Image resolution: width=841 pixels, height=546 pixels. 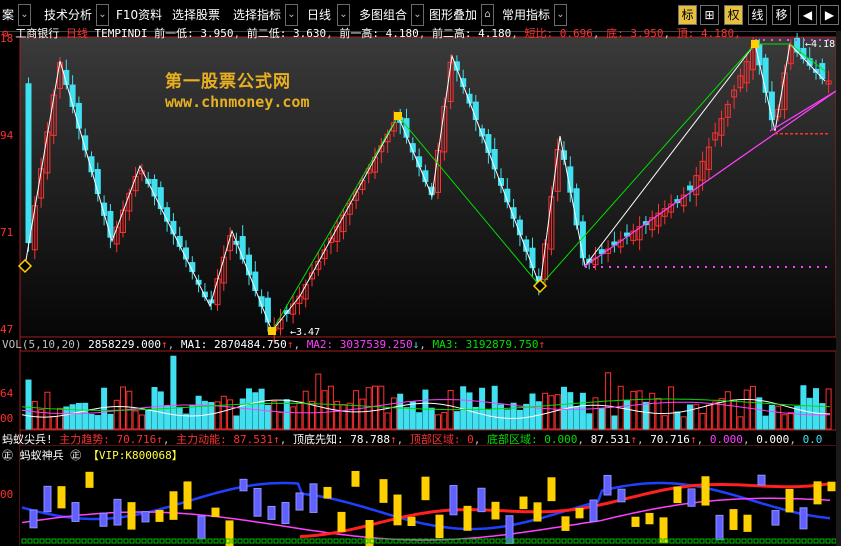 What do you see at coordinates (92, 456) in the screenshot?
I see `indicator2-info-row: ㊣ 蚂蚁神兵 ㊣ 【VIP:K800068】` at bounding box center [92, 456].